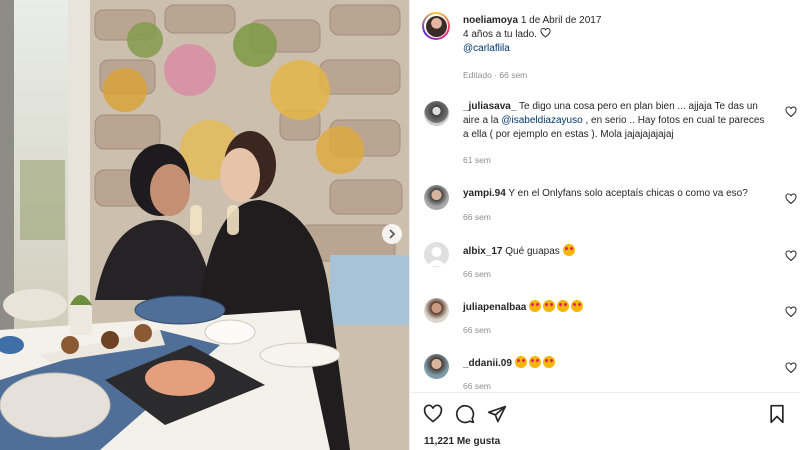 This screenshot has width=800, height=450. What do you see at coordinates (436, 254) in the screenshot?
I see `default-avatar-icon` at bounding box center [436, 254].